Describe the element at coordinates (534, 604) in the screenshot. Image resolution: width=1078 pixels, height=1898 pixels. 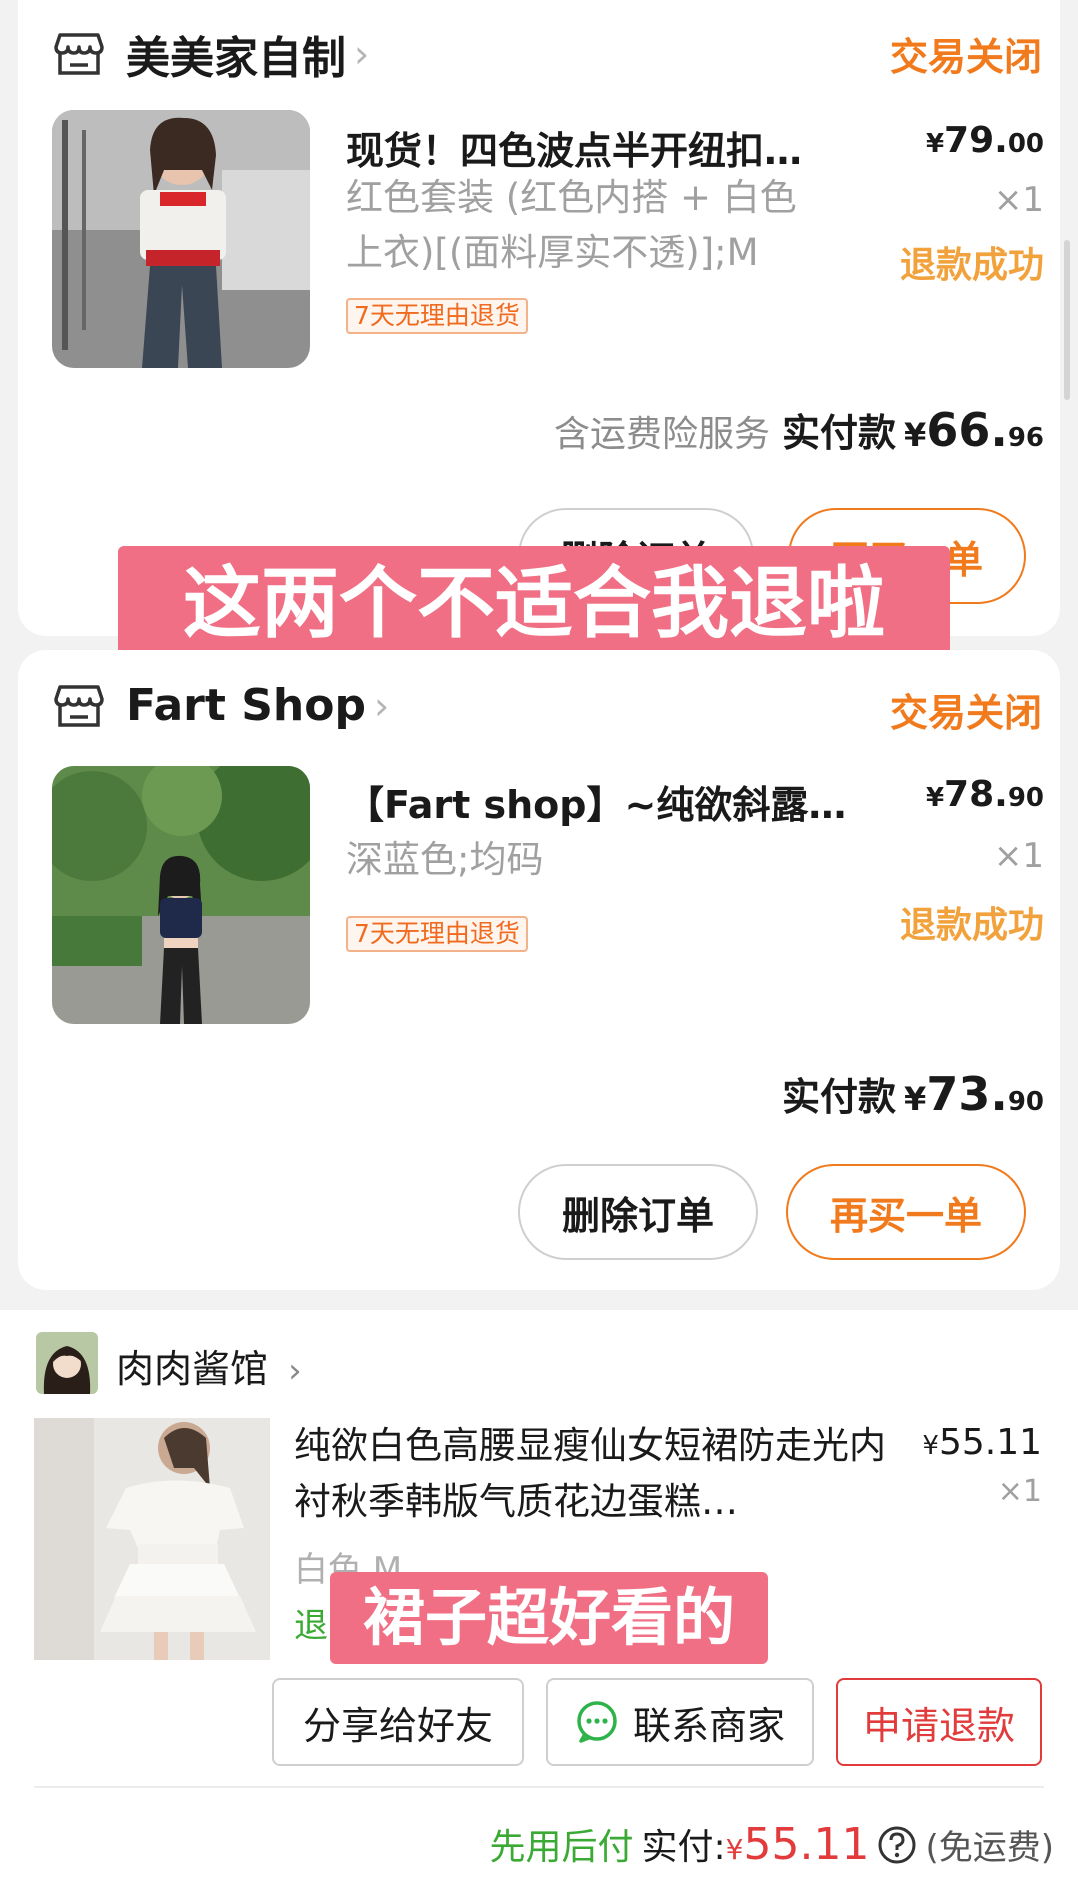
I see `overlay-caption-top: 这两个不适合我退啦` at that location.